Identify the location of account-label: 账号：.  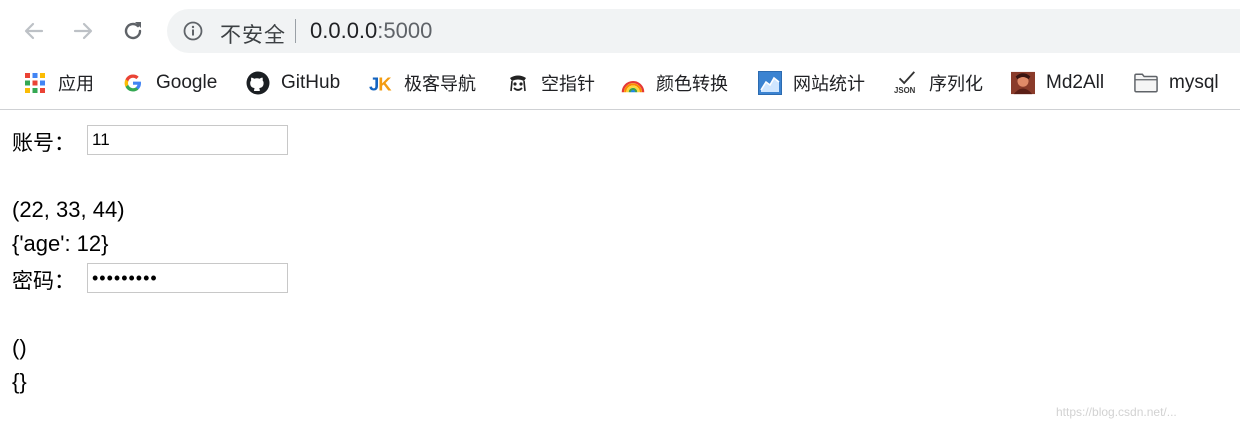
(43, 143).